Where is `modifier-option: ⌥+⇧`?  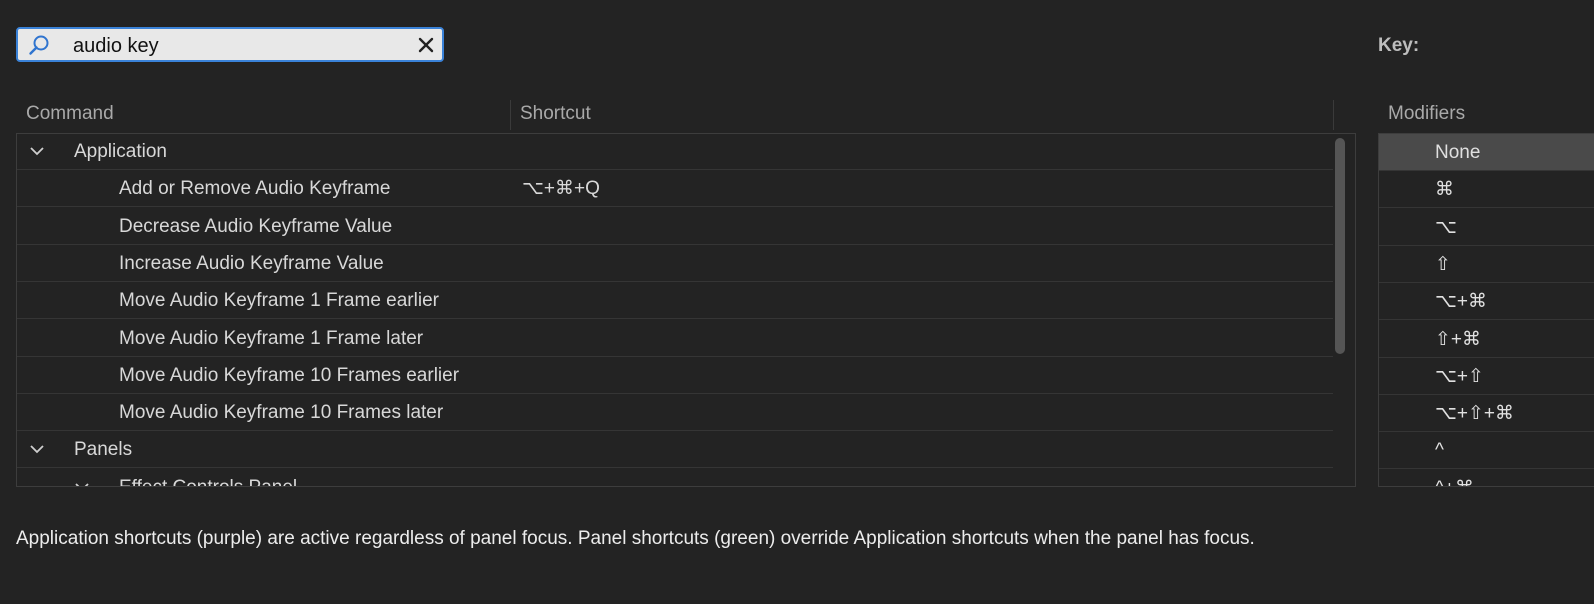 modifier-option: ⌥+⇧ is located at coordinates (1486, 376).